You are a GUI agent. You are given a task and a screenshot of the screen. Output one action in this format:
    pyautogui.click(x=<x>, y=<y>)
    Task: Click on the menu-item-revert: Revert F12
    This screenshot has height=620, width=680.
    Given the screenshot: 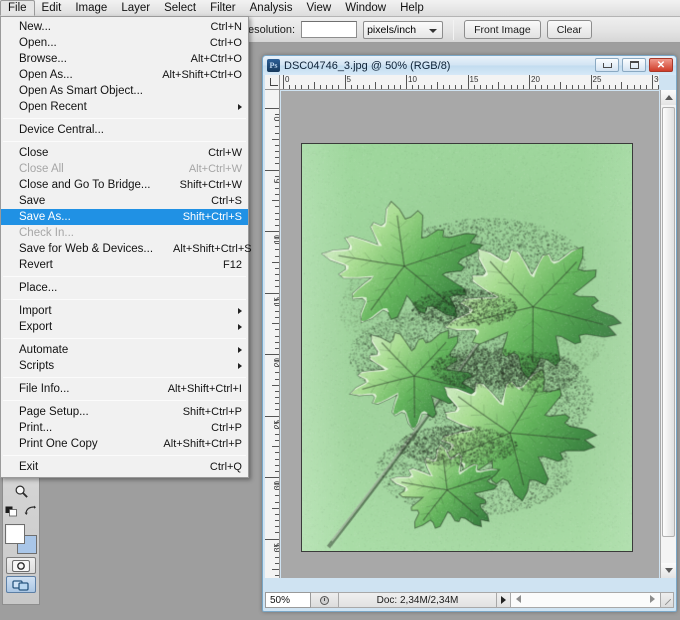 What is the action you would take?
    pyautogui.click(x=124, y=265)
    